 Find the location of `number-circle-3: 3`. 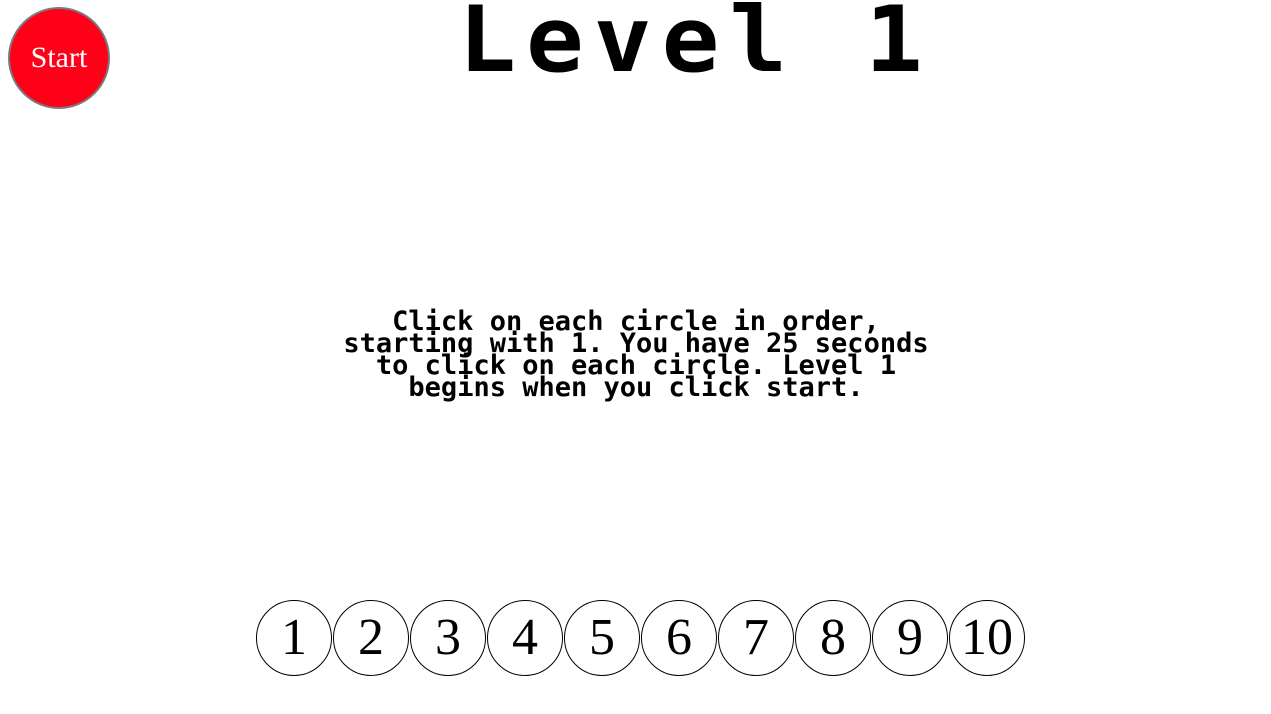

number-circle-3: 3 is located at coordinates (448, 638).